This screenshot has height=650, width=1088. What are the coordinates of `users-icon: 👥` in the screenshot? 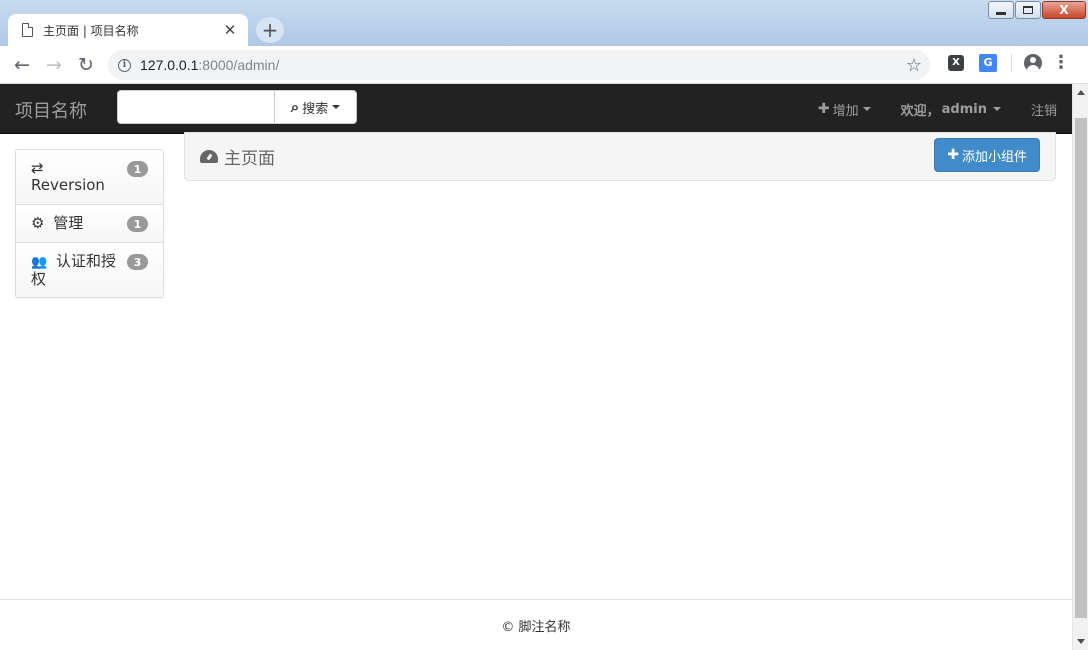 It's located at (39, 262).